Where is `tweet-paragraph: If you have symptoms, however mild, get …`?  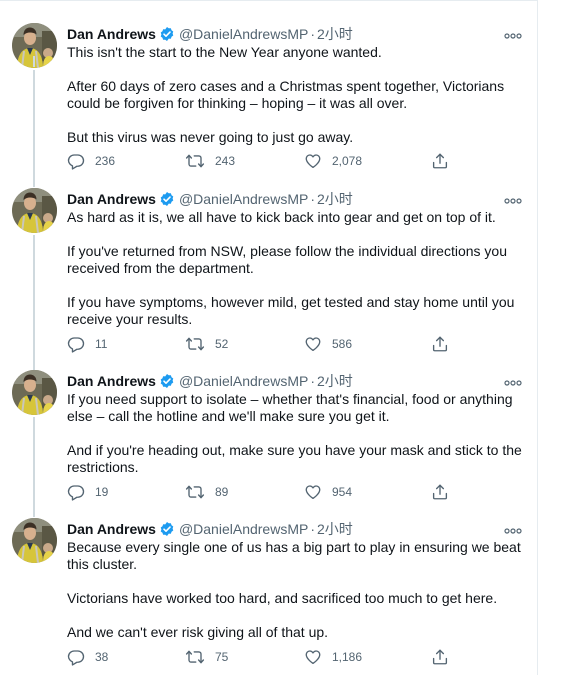
tweet-paragraph: If you have symptoms, however mild, get … is located at coordinates (291, 310).